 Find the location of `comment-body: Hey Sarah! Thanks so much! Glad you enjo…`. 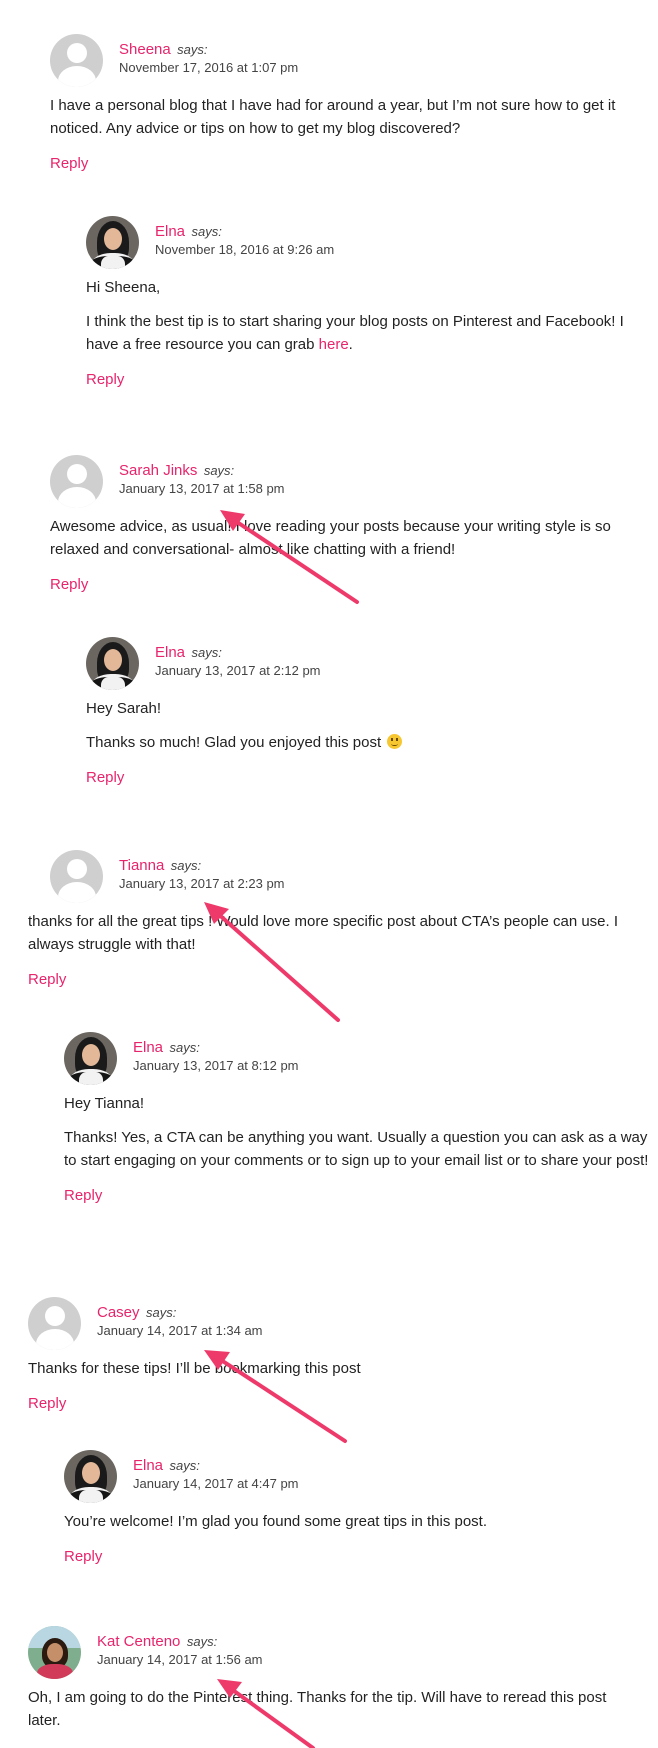

comment-body: Hey Sarah! Thanks so much! Glad you enjo… is located at coordinates (371, 743).